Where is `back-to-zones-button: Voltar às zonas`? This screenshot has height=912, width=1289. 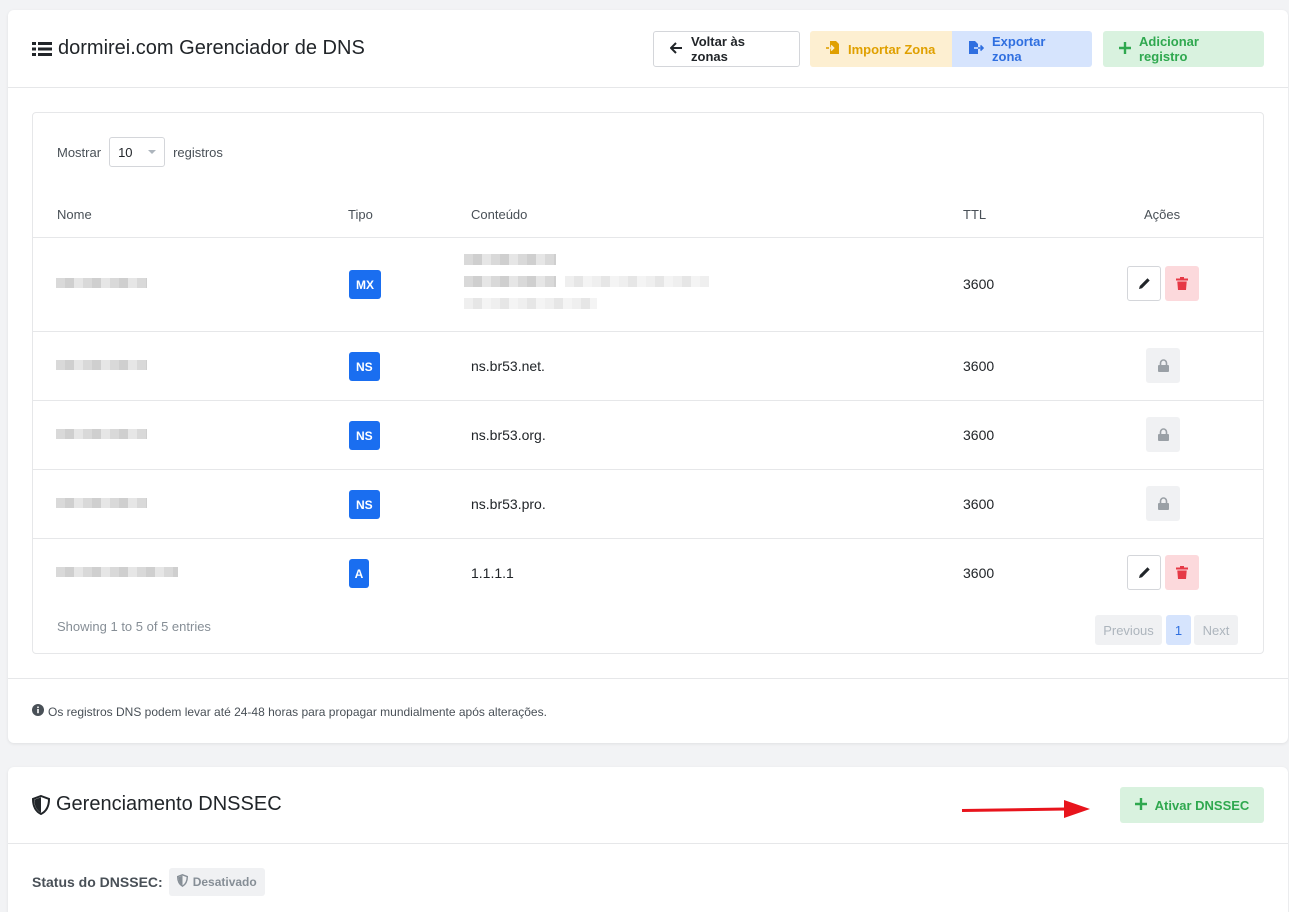 back-to-zones-button: Voltar às zonas is located at coordinates (726, 49).